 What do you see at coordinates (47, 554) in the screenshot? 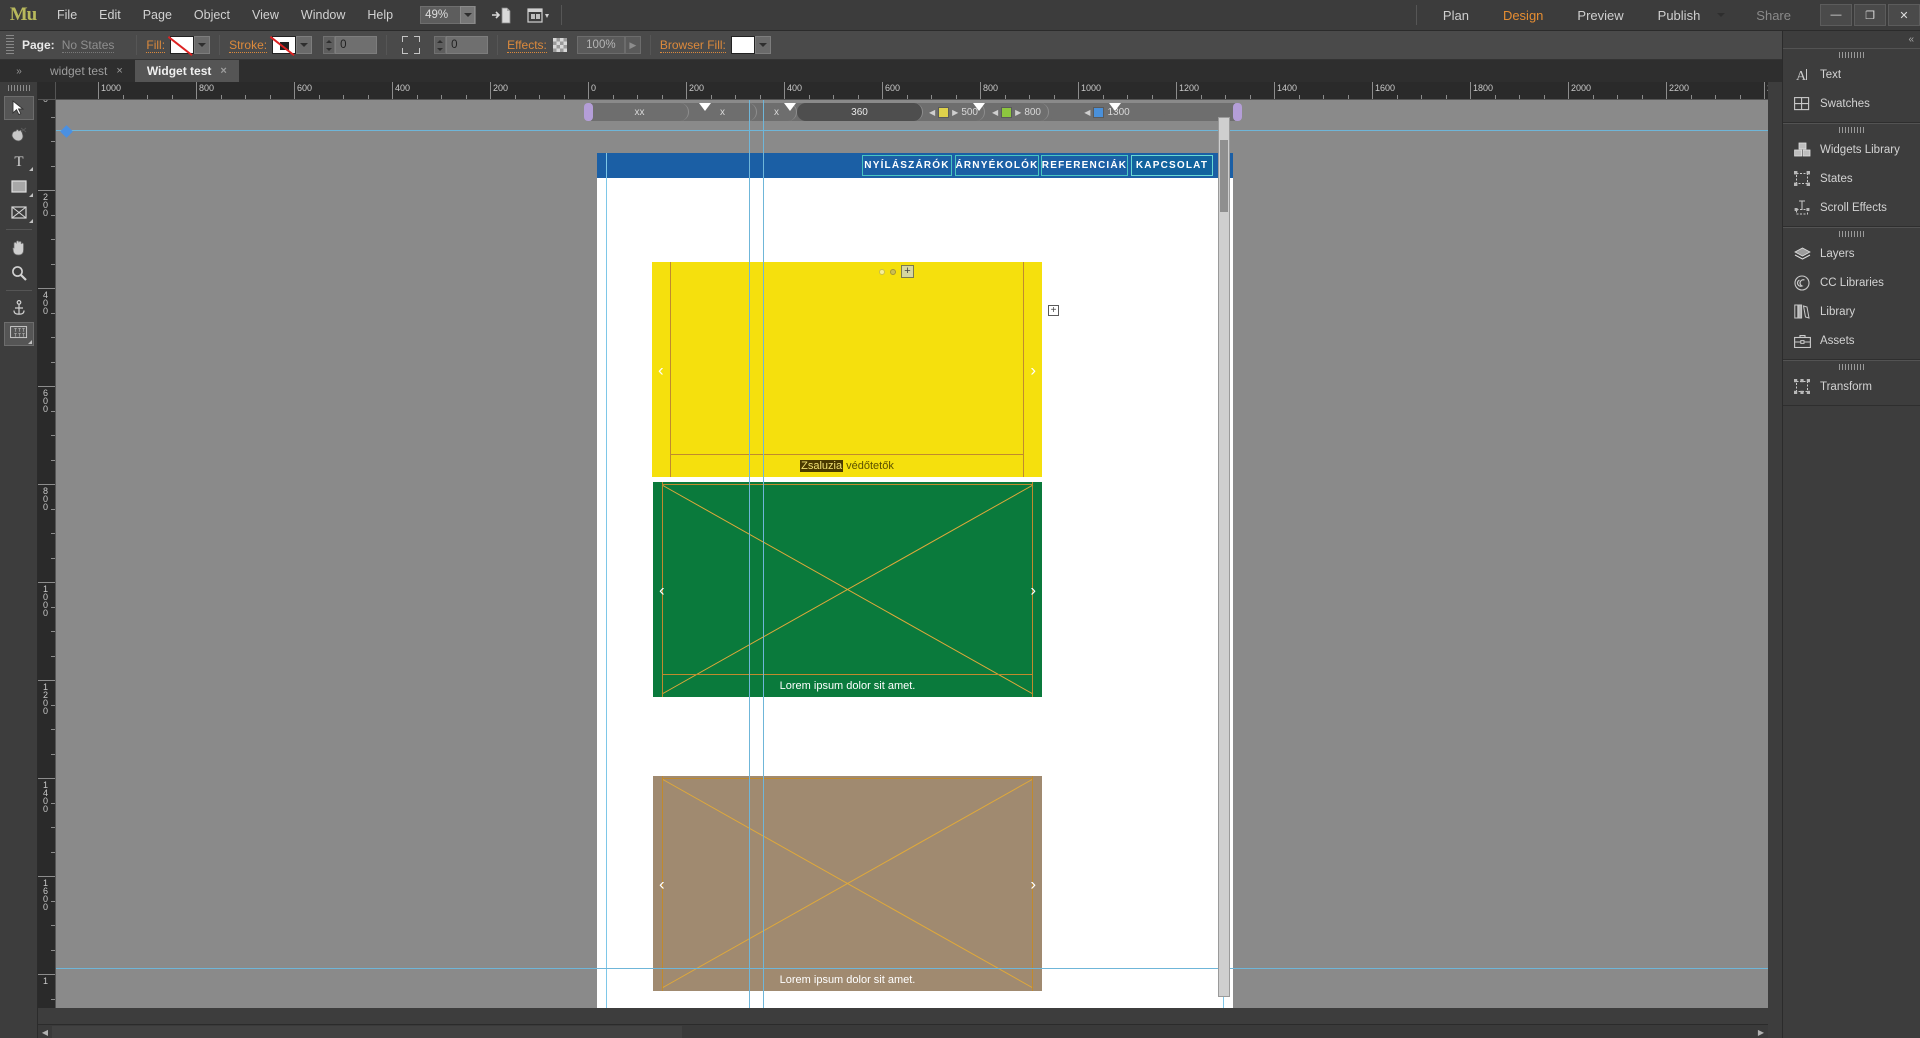
I see `vertical-ruler: 0 200 400 600 800 1000 1200 1400 1600 1` at bounding box center [47, 554].